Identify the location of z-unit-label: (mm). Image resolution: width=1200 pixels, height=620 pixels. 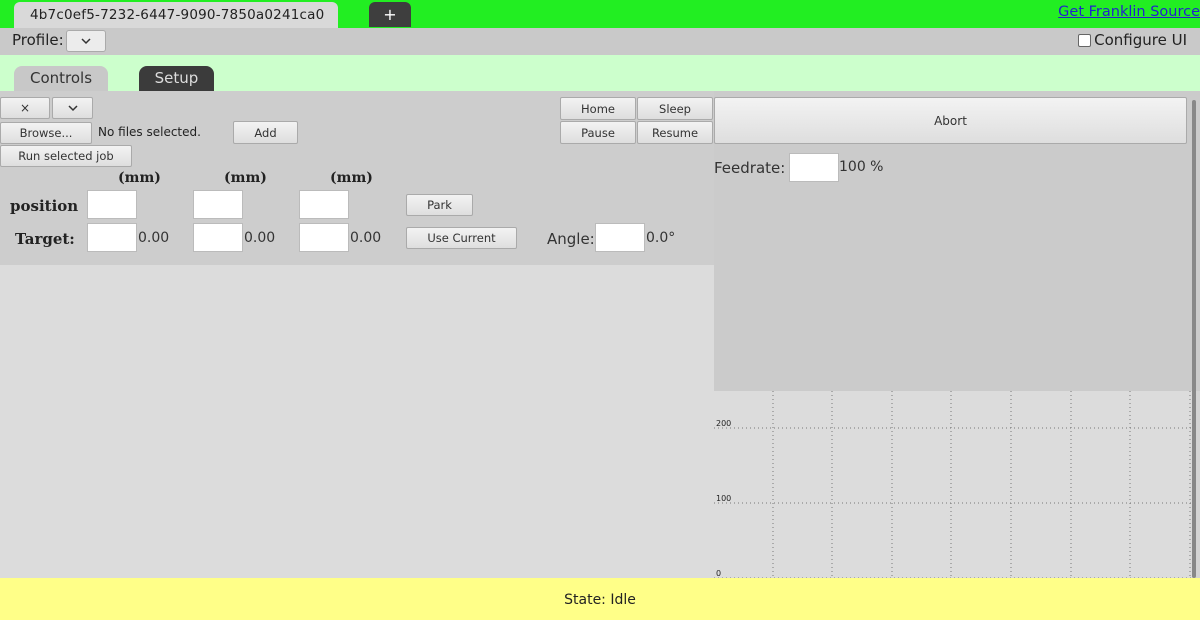
(351, 178).